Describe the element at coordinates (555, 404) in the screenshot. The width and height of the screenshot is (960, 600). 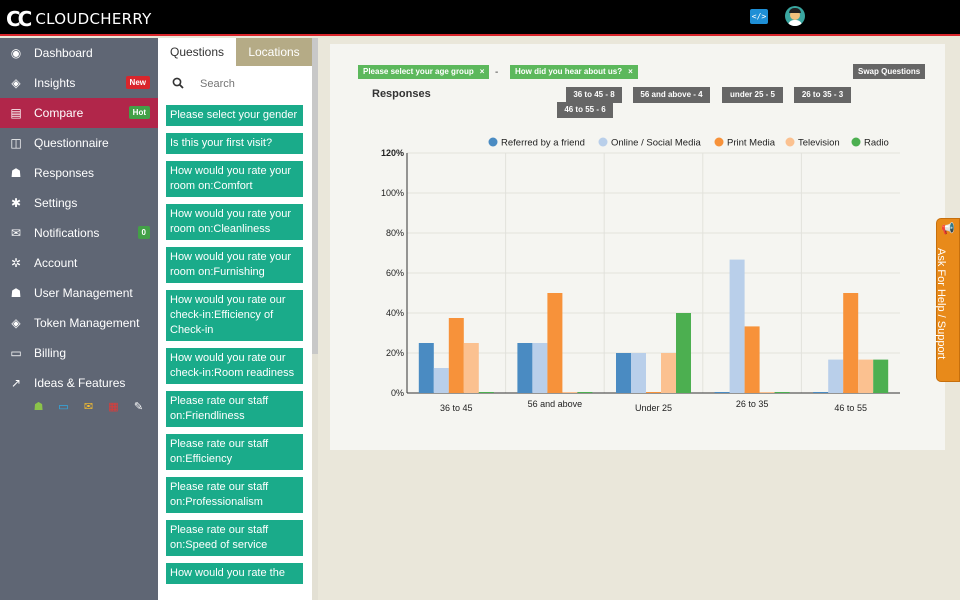
I see `x-tick-label: 56 and above` at that location.